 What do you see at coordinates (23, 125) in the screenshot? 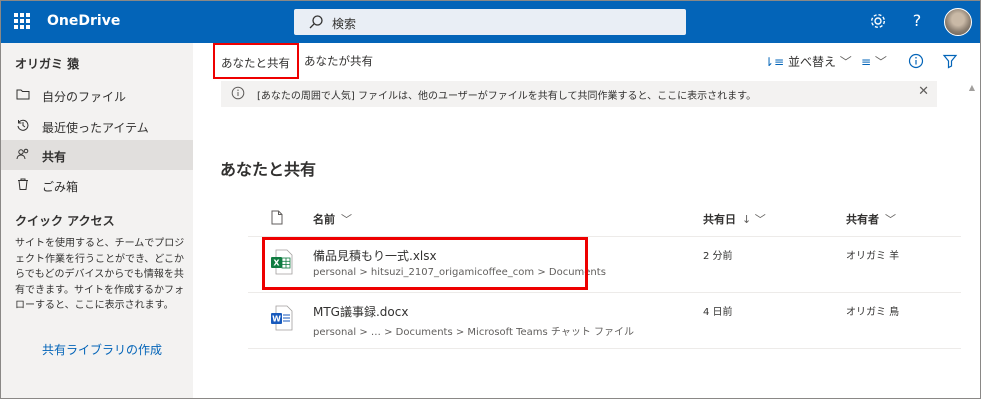
I see `history-icon` at bounding box center [23, 125].